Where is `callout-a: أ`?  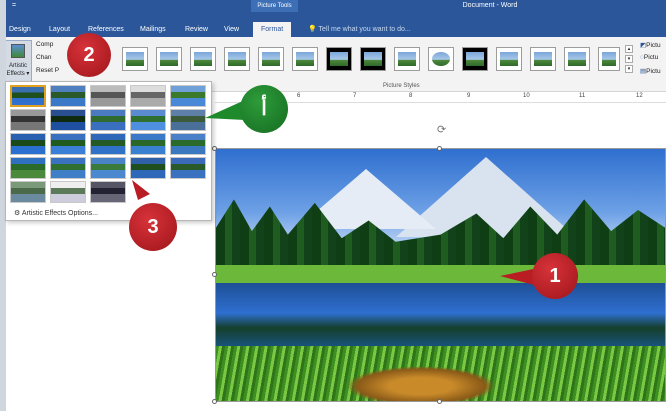
callout-a: أ is located at coordinates (264, 109).